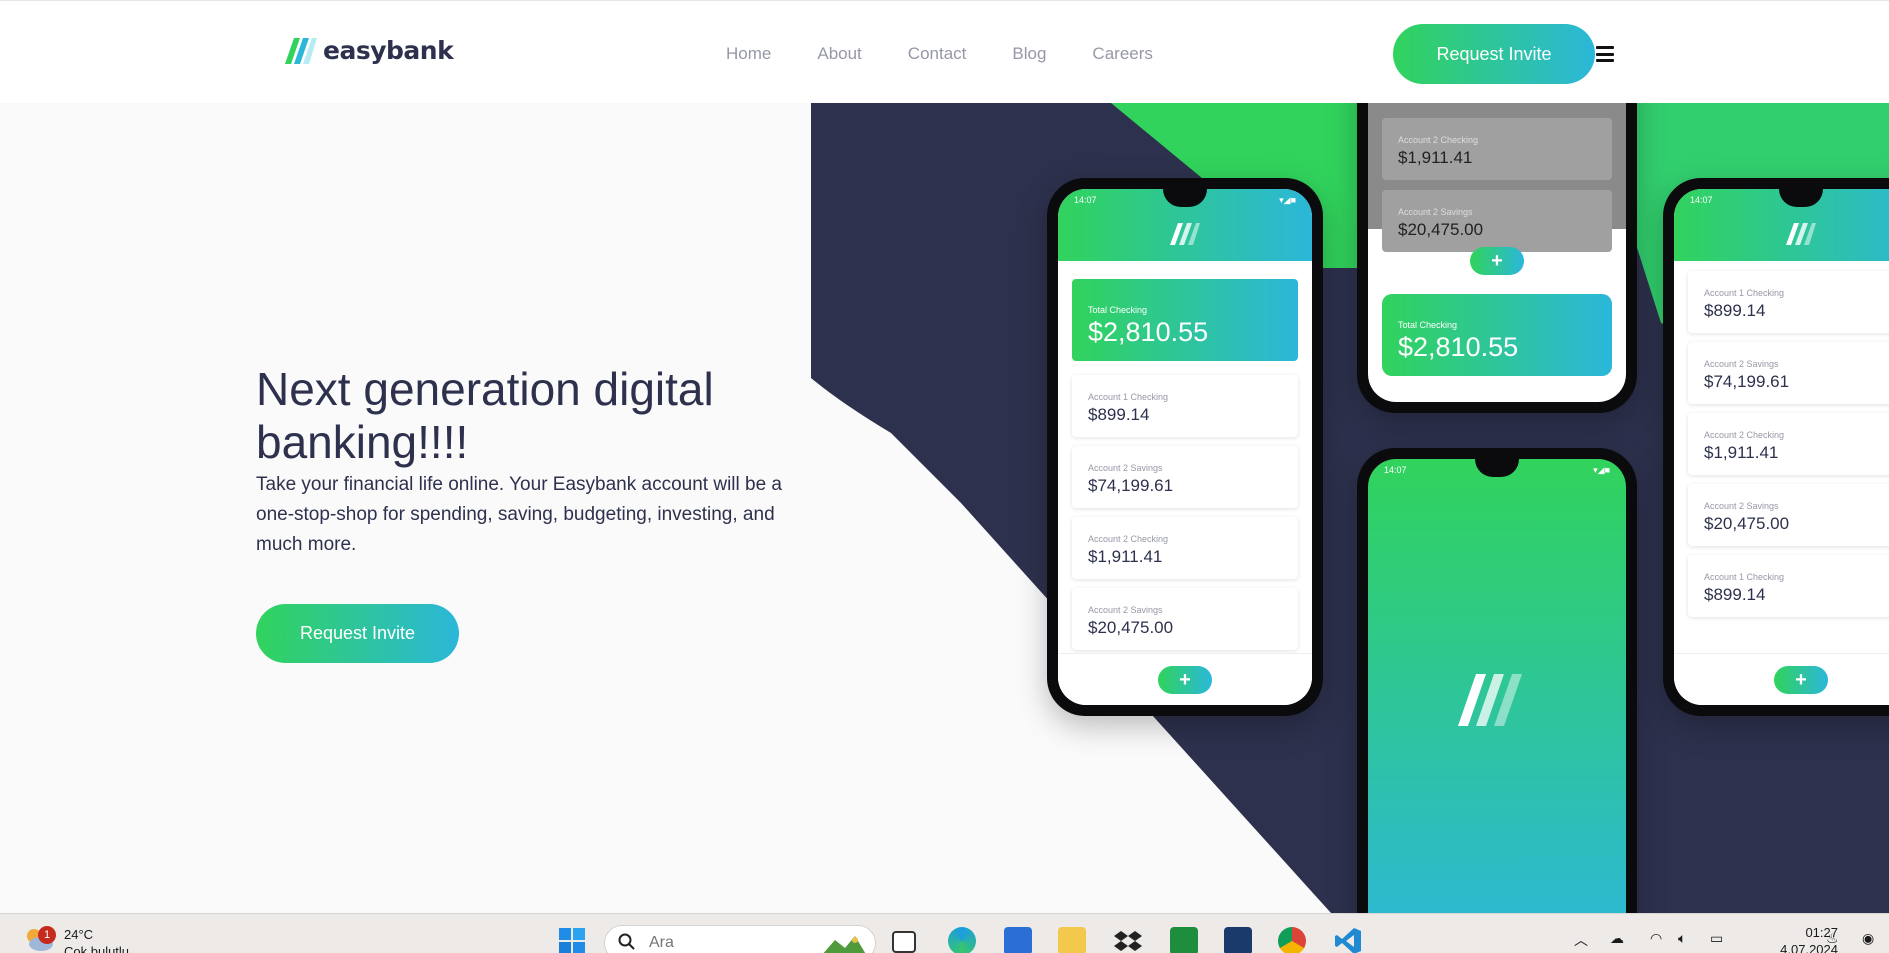 The image size is (1889, 953). What do you see at coordinates (1832, 938) in the screenshot?
I see `notifications-icon: ♨` at bounding box center [1832, 938].